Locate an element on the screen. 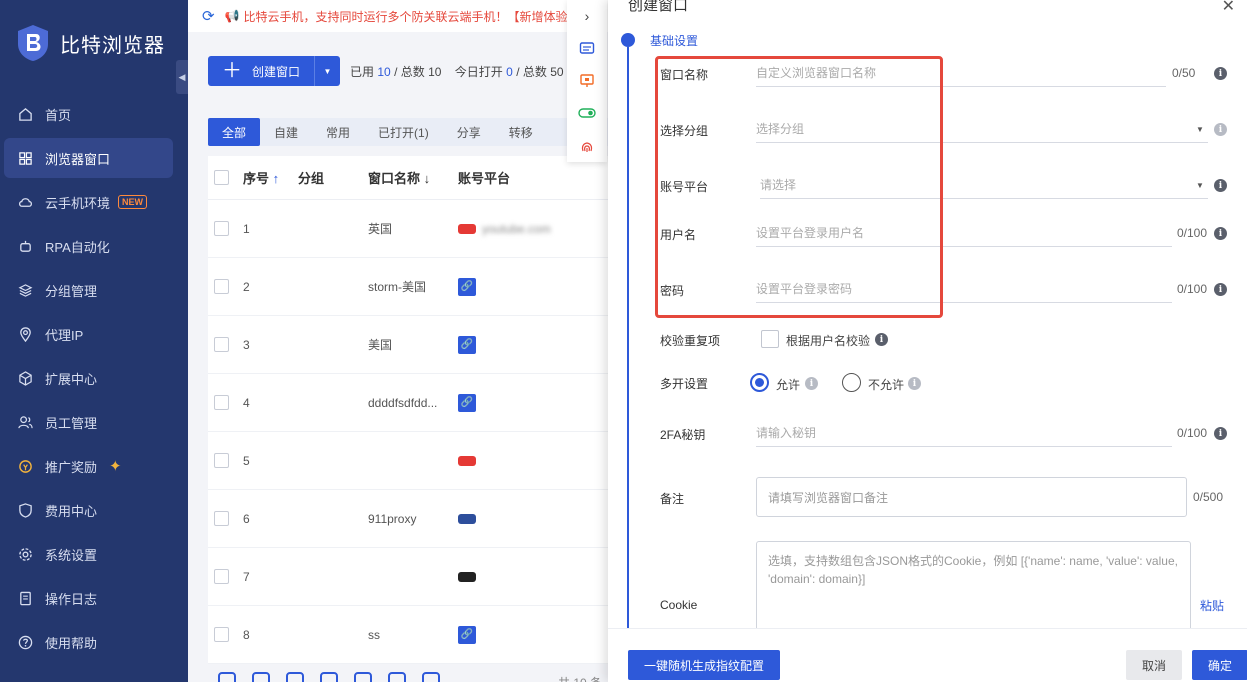 Image resolution: width=1247 pixels, height=682 pixels. row-window-name: 英国 is located at coordinates (380, 229).